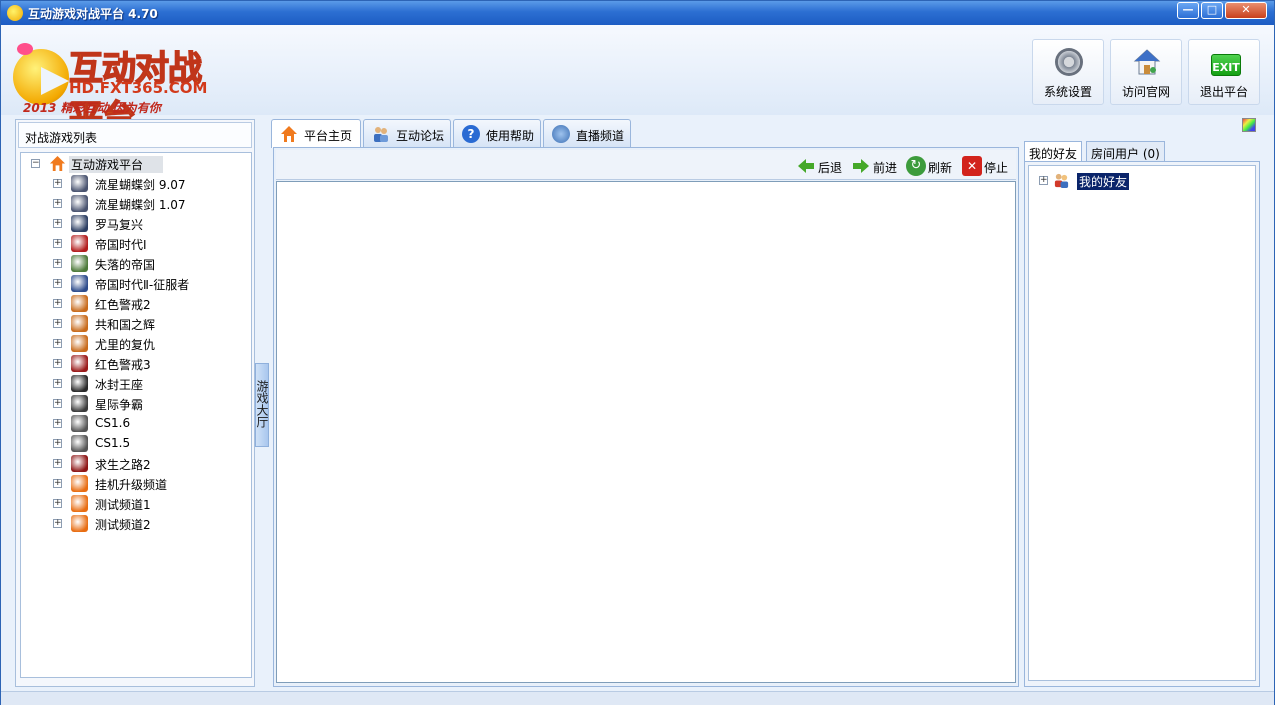 Image resolution: width=1275 pixels, height=705 pixels. Describe the element at coordinates (79, 363) in the screenshot. I see `red-alert-3-icon` at that location.